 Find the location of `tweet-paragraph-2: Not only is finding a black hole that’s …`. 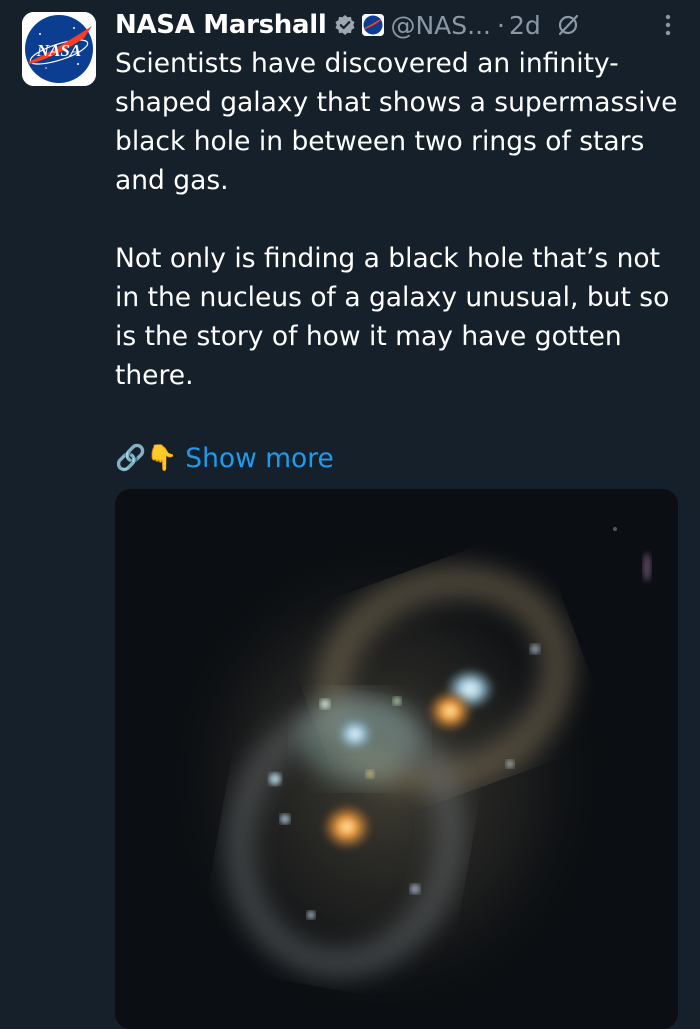

tweet-paragraph-2: Not only is finding a black hole that’s … is located at coordinates (392, 317).